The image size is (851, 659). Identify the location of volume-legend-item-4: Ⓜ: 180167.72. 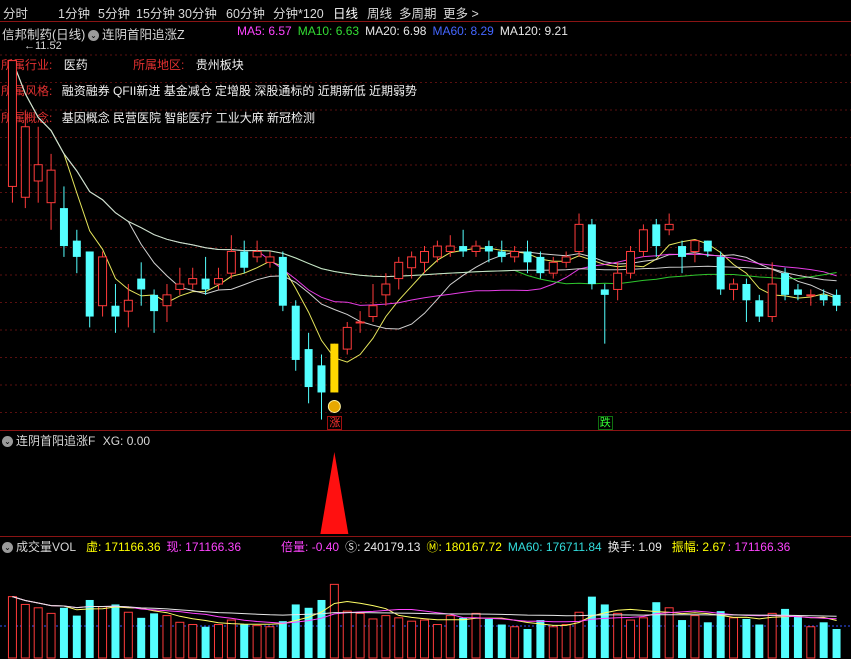
(464, 547).